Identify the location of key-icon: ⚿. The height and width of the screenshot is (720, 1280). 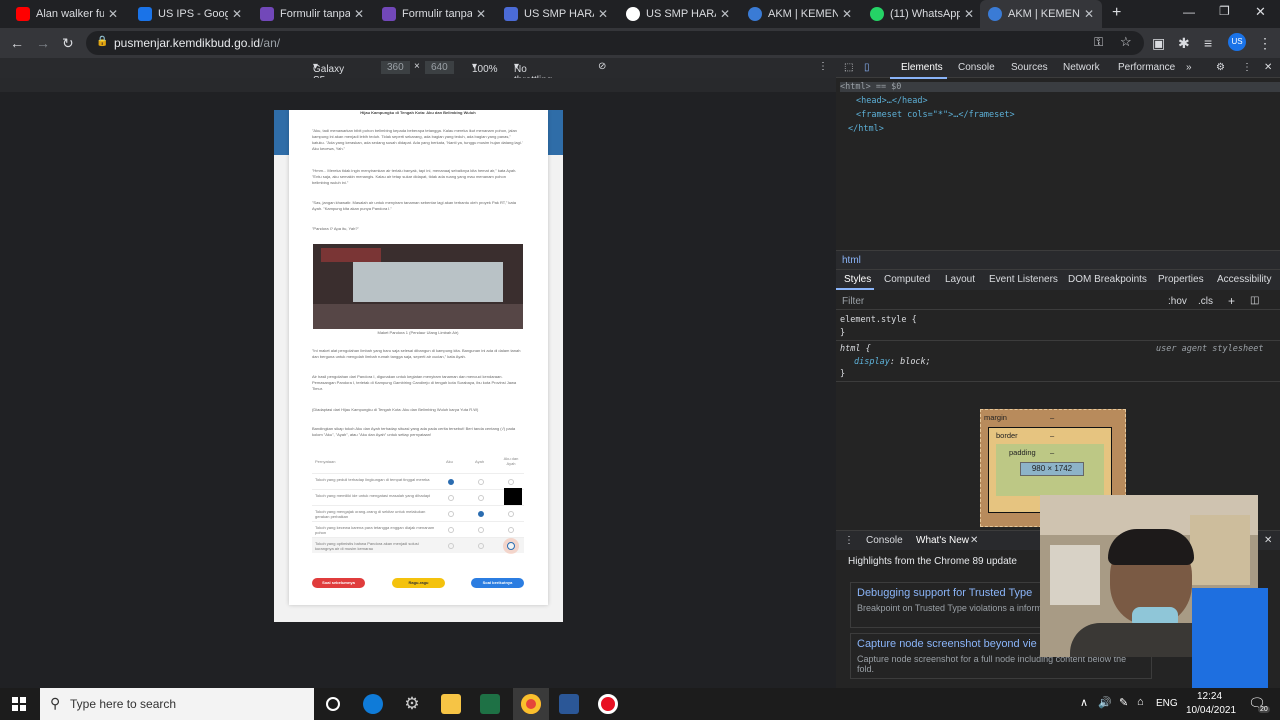
(1098, 42).